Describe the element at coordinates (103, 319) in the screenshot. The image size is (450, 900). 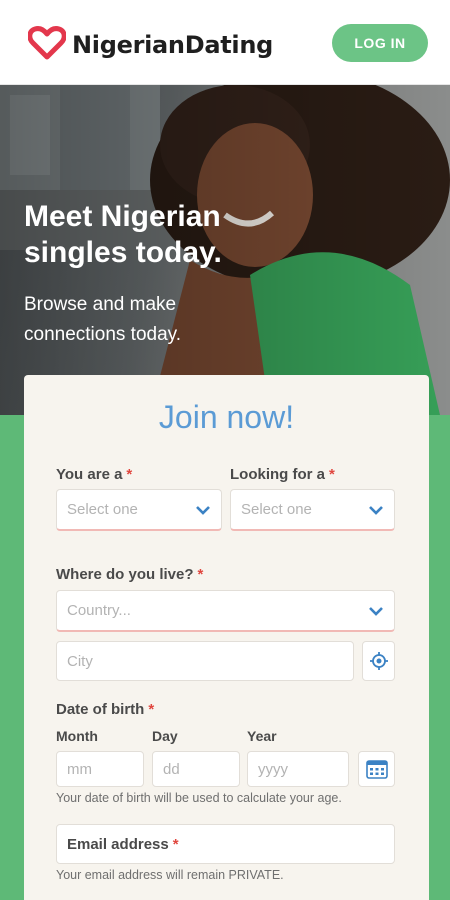
I see `hero-subtitle: Browse and make connections today.` at that location.